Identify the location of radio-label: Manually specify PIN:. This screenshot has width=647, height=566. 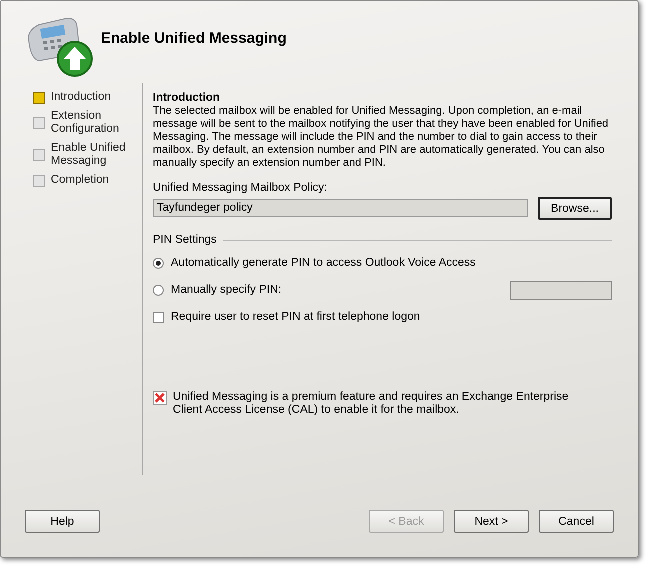
(226, 290).